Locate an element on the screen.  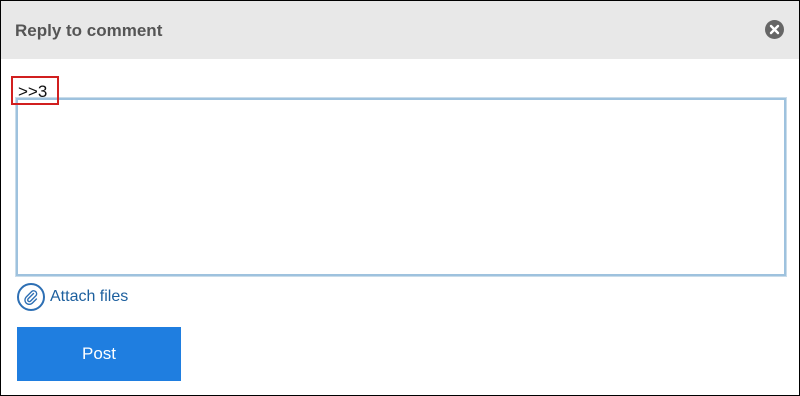
reply-reference: >>3 is located at coordinates (35, 90).